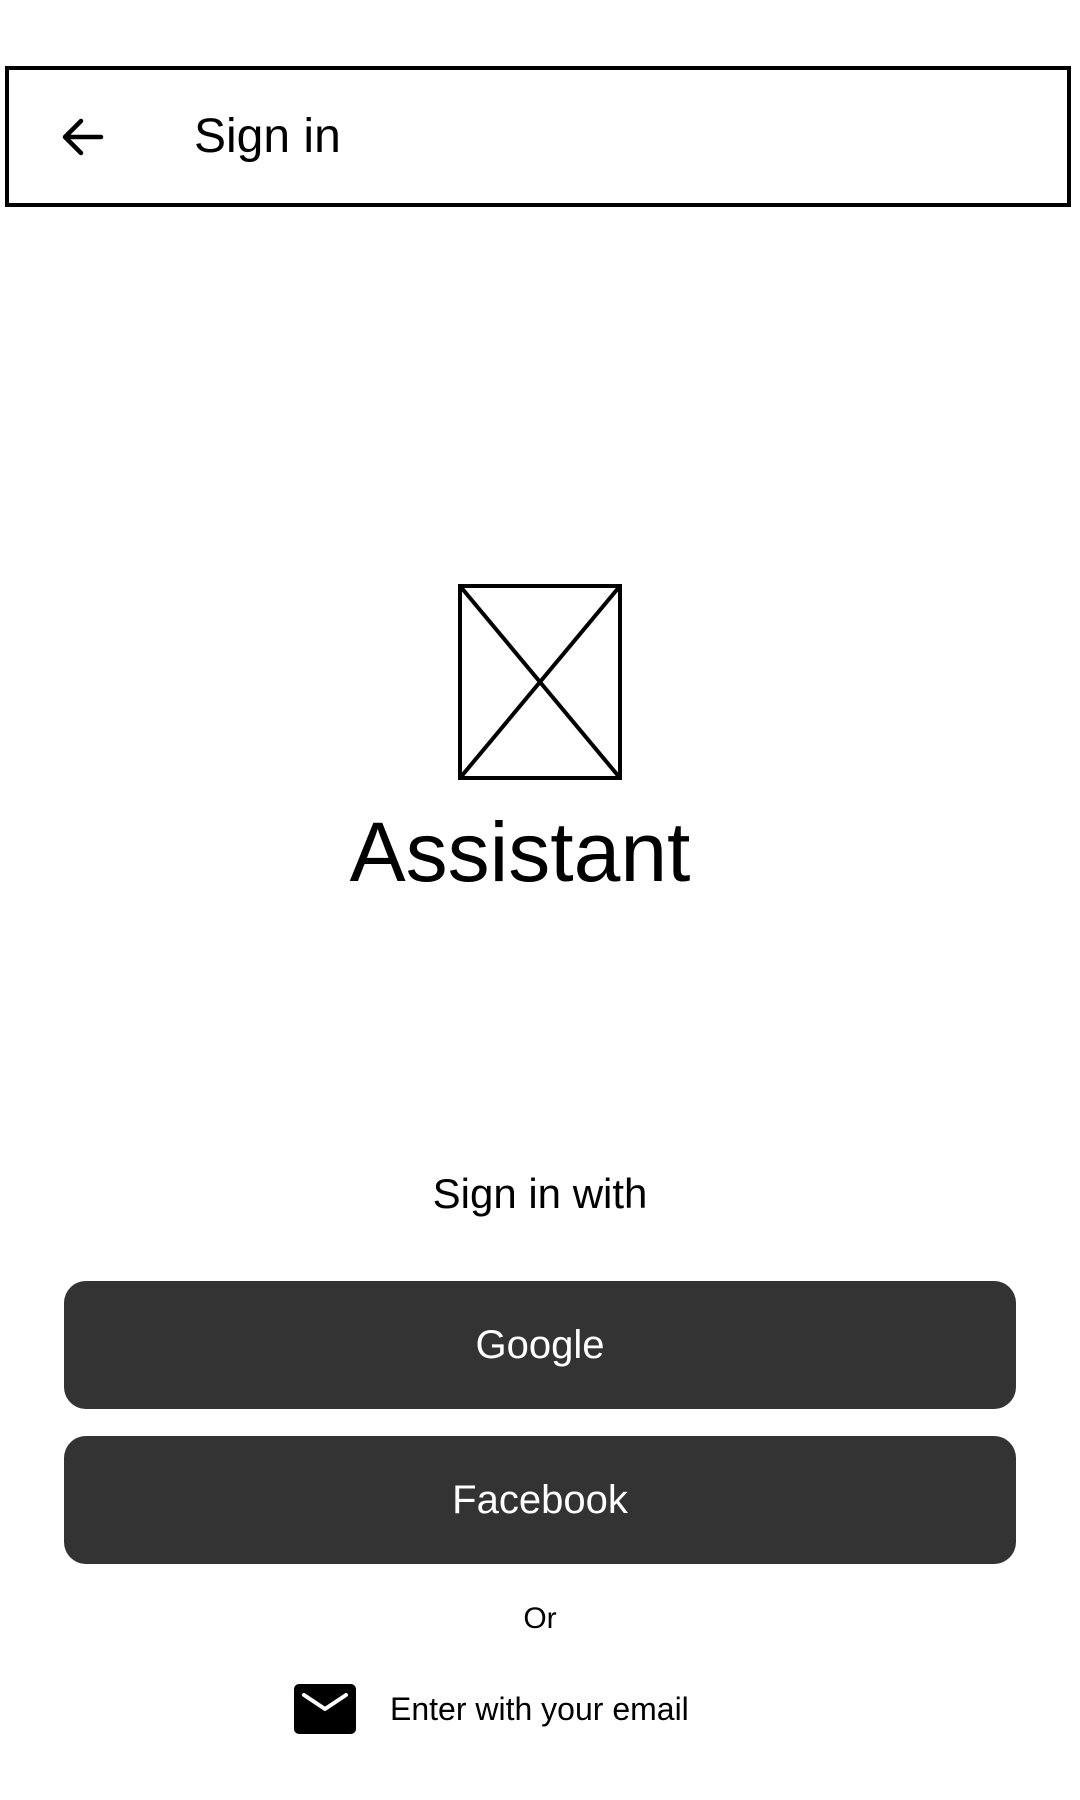 This screenshot has width=1080, height=1800. Describe the element at coordinates (539, 1708) in the screenshot. I see `email-sign-in-label: Enter with your email` at that location.